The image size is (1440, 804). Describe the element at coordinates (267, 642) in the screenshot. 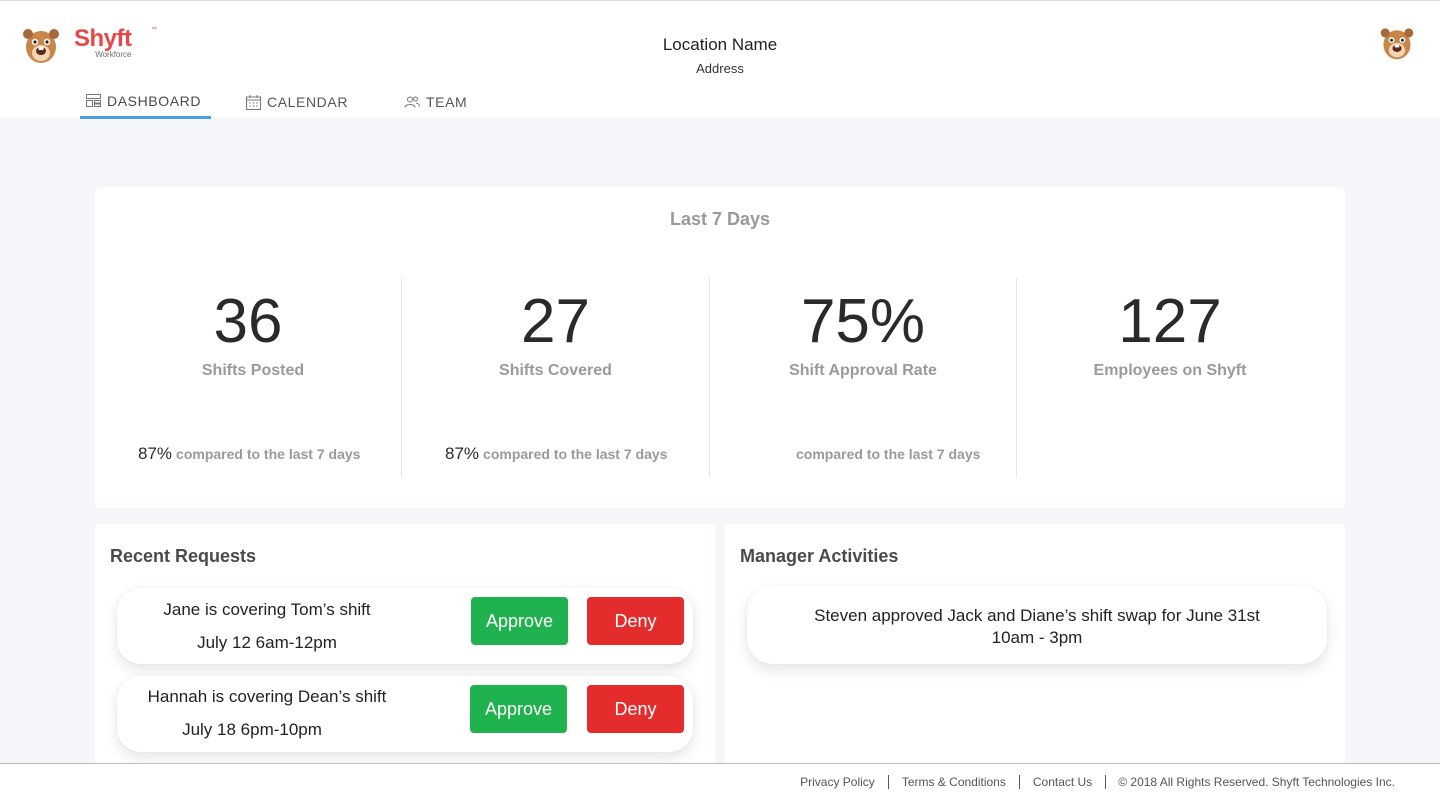

I see `request-time: July 12 6am-12pm` at that location.